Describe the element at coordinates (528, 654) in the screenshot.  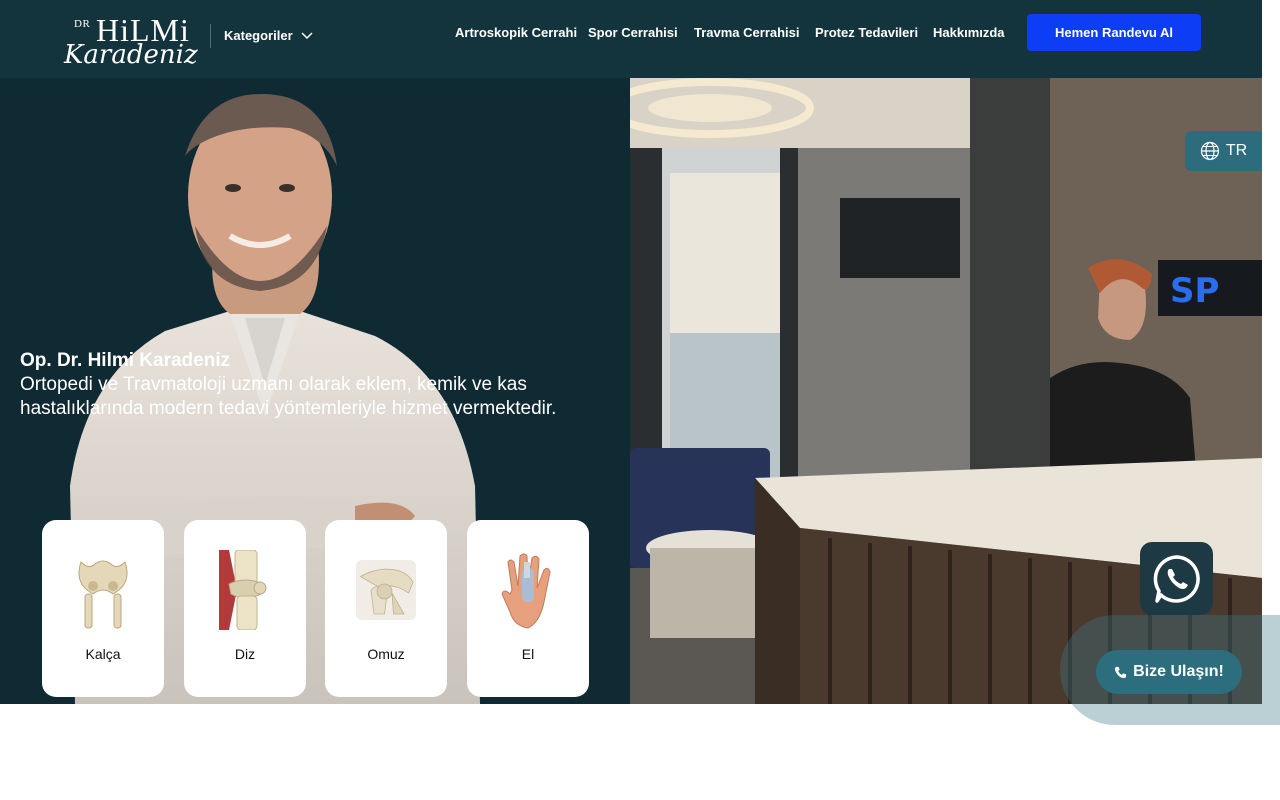
I see `category-label: El` at that location.